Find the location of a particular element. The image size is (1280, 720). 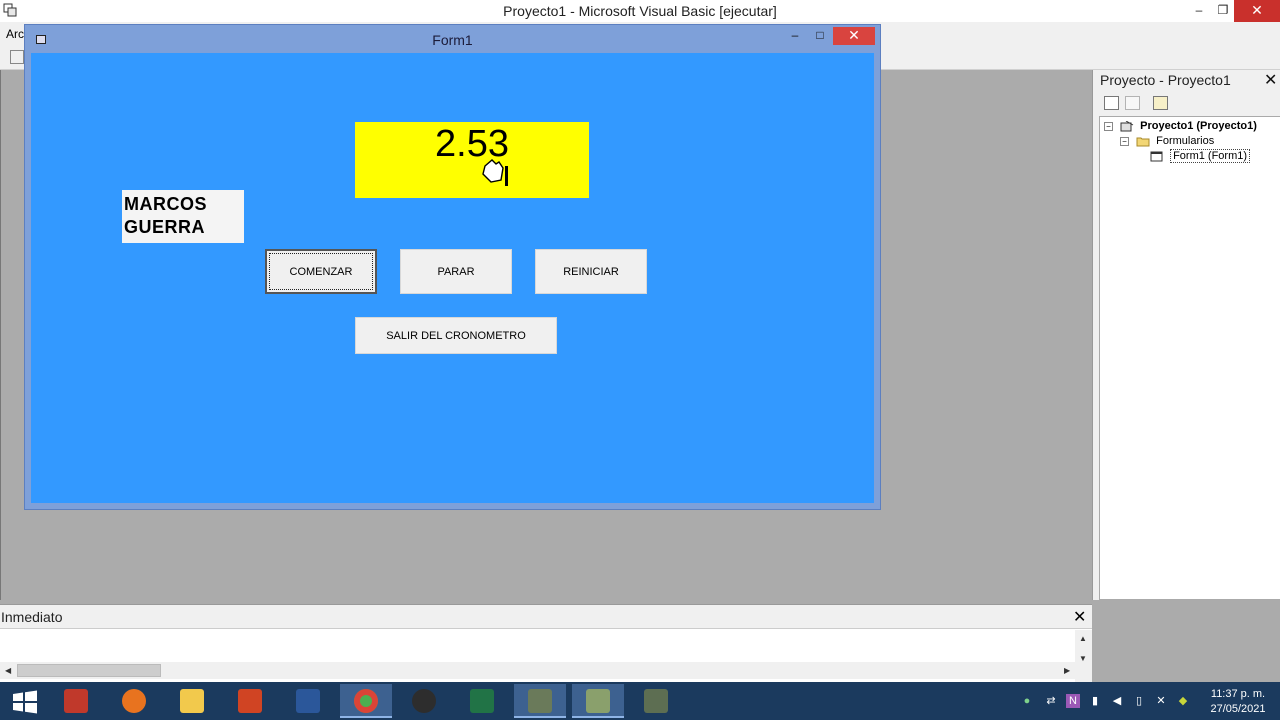

taskbar-powerpoint is located at coordinates (250, 701).